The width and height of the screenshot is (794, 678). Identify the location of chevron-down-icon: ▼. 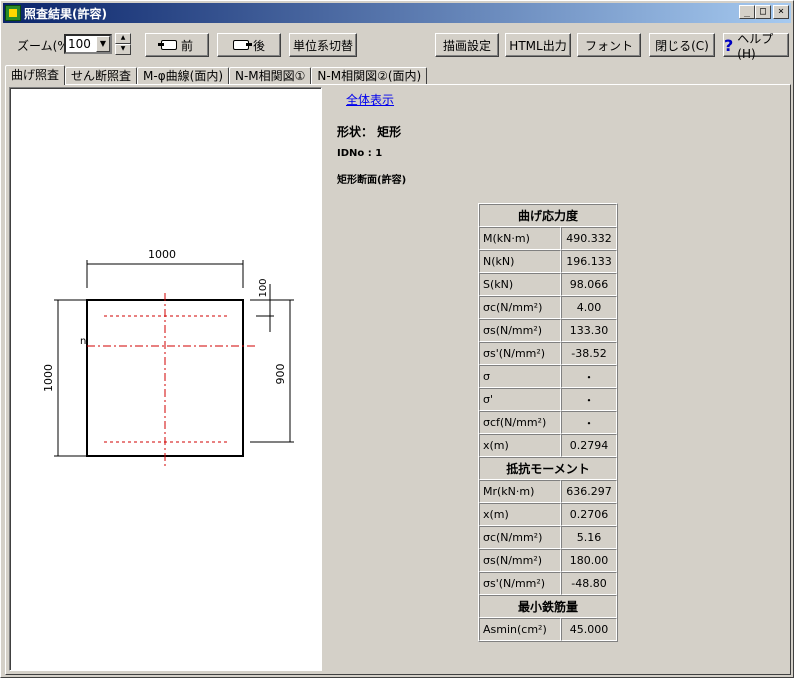
(103, 44).